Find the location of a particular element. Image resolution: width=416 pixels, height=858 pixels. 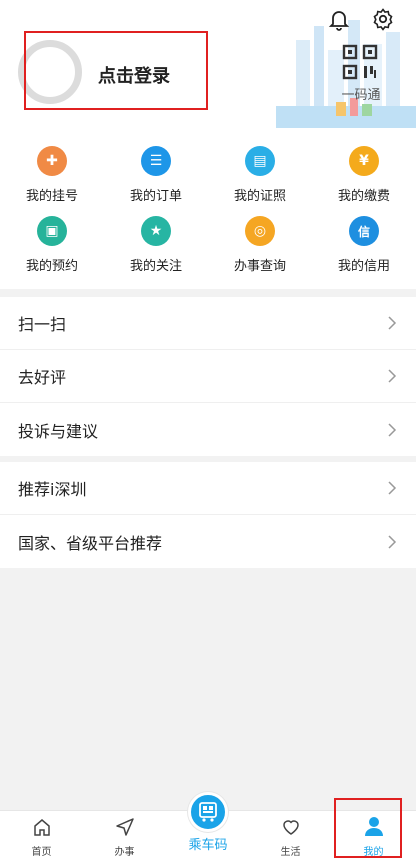

bus-qr-icon is located at coordinates (208, 812).